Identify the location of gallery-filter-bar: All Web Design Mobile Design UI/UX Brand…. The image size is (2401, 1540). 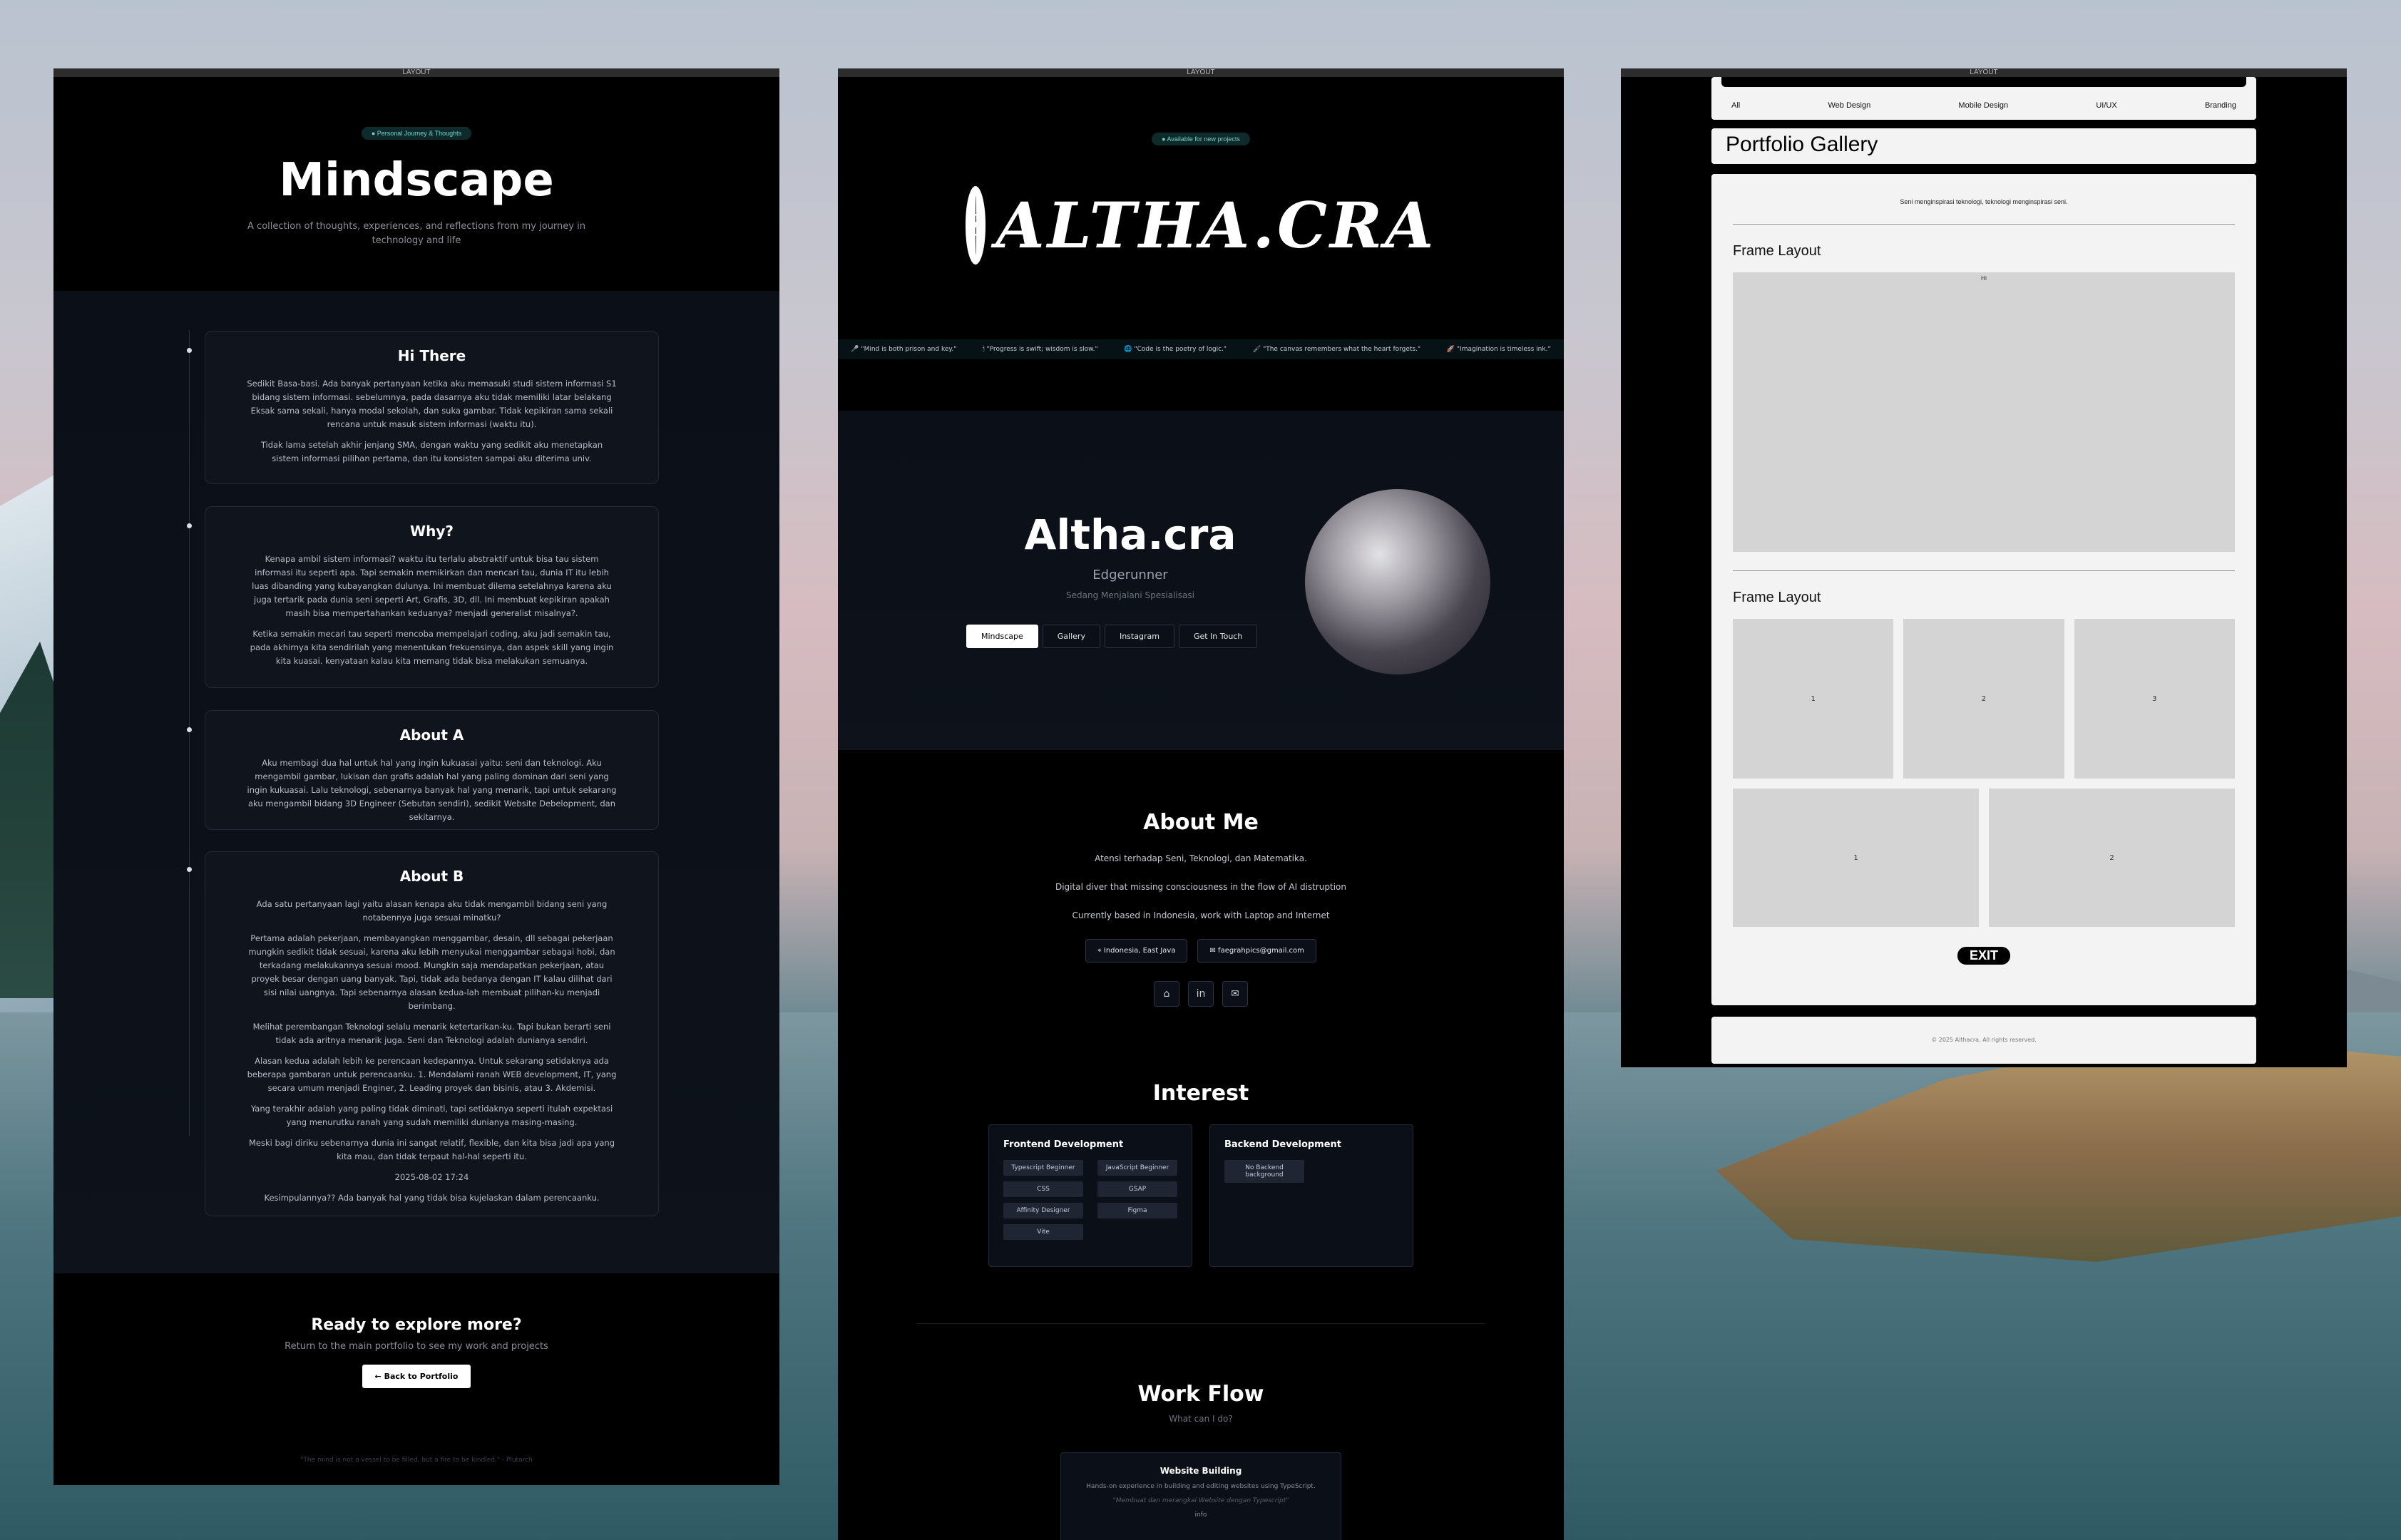
(1983, 98).